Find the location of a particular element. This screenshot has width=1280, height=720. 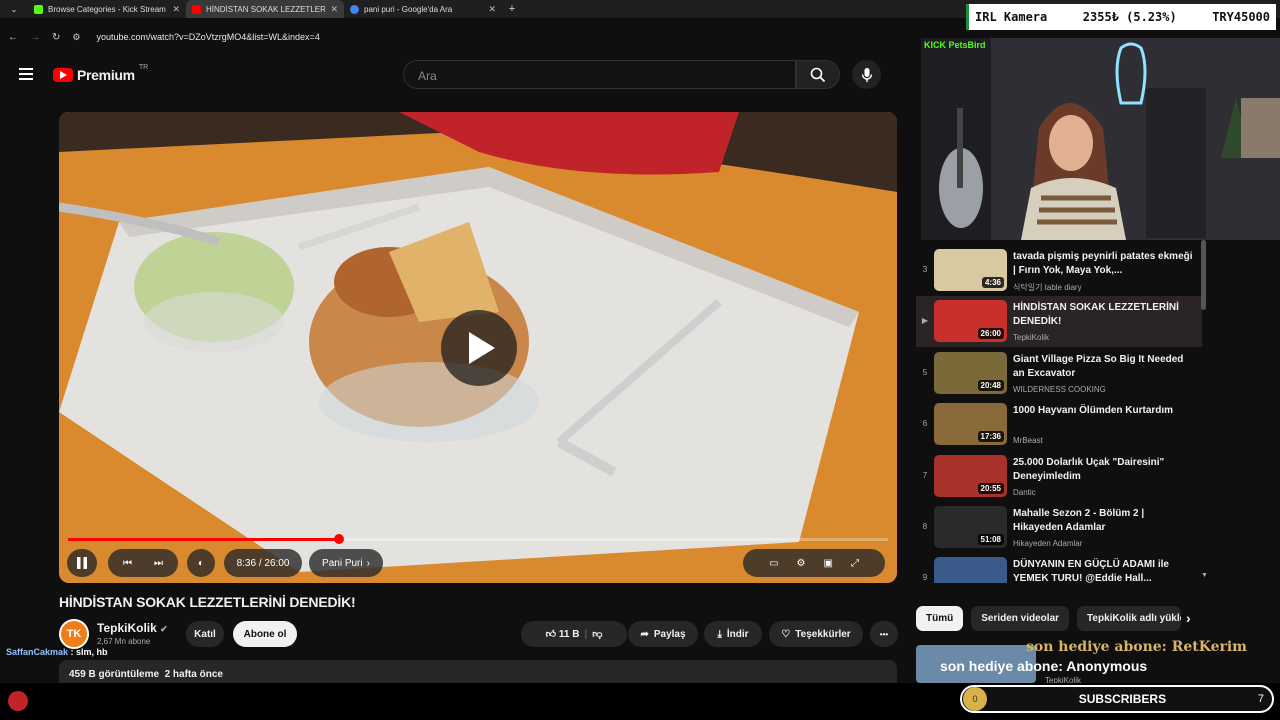

playlist-thumbnail: 26:00 is located at coordinates (970, 321).